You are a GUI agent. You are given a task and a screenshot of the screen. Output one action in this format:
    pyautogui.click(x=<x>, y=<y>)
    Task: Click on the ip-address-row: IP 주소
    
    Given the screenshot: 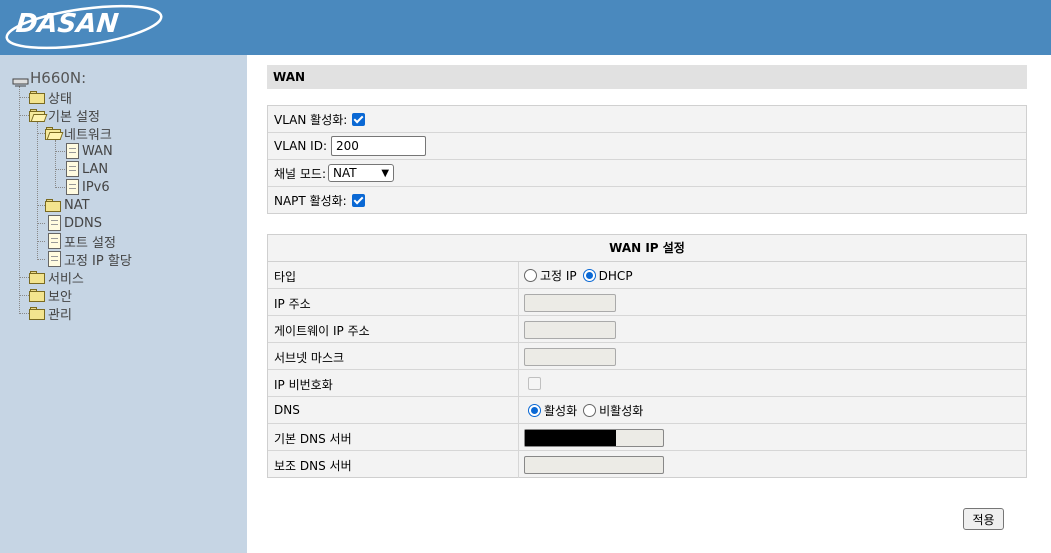 What is the action you would take?
    pyautogui.click(x=647, y=302)
    